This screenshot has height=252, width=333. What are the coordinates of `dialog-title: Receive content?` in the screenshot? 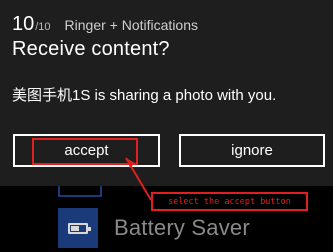 It's located at (91, 49).